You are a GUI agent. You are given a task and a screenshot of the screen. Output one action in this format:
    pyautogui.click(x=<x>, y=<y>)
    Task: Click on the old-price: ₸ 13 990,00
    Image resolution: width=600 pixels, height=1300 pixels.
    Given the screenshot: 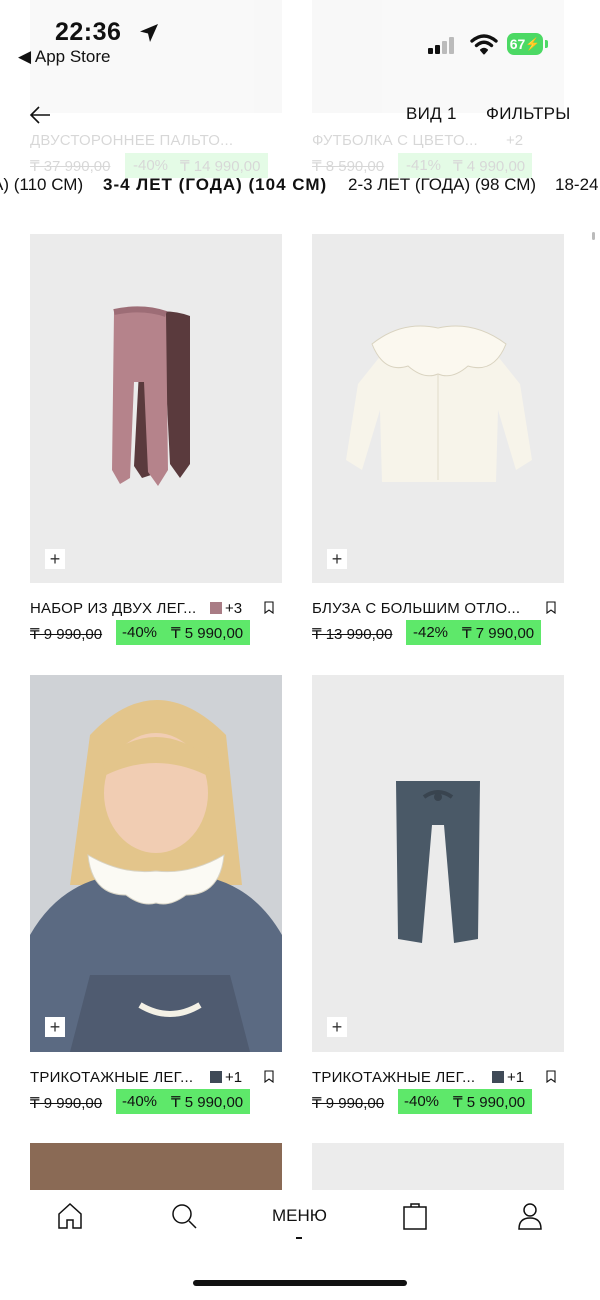 What is the action you would take?
    pyautogui.click(x=352, y=634)
    